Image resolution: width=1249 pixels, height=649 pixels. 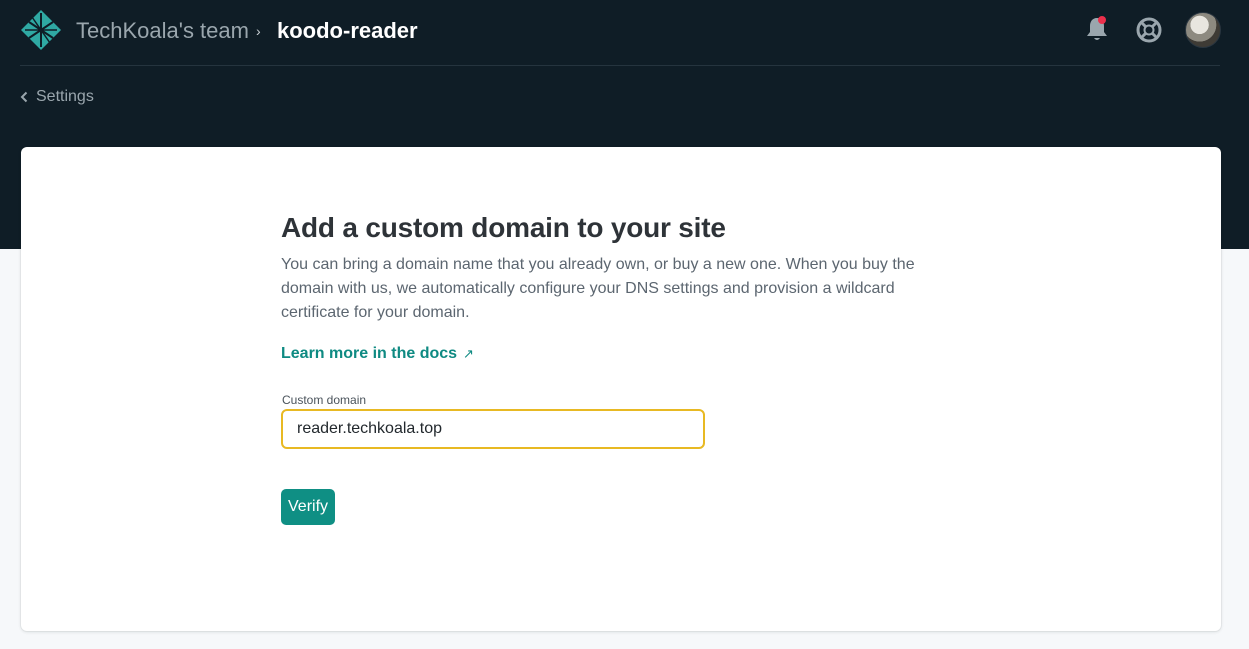 I want to click on back-to-settings-link: Settings, so click(x=57, y=97).